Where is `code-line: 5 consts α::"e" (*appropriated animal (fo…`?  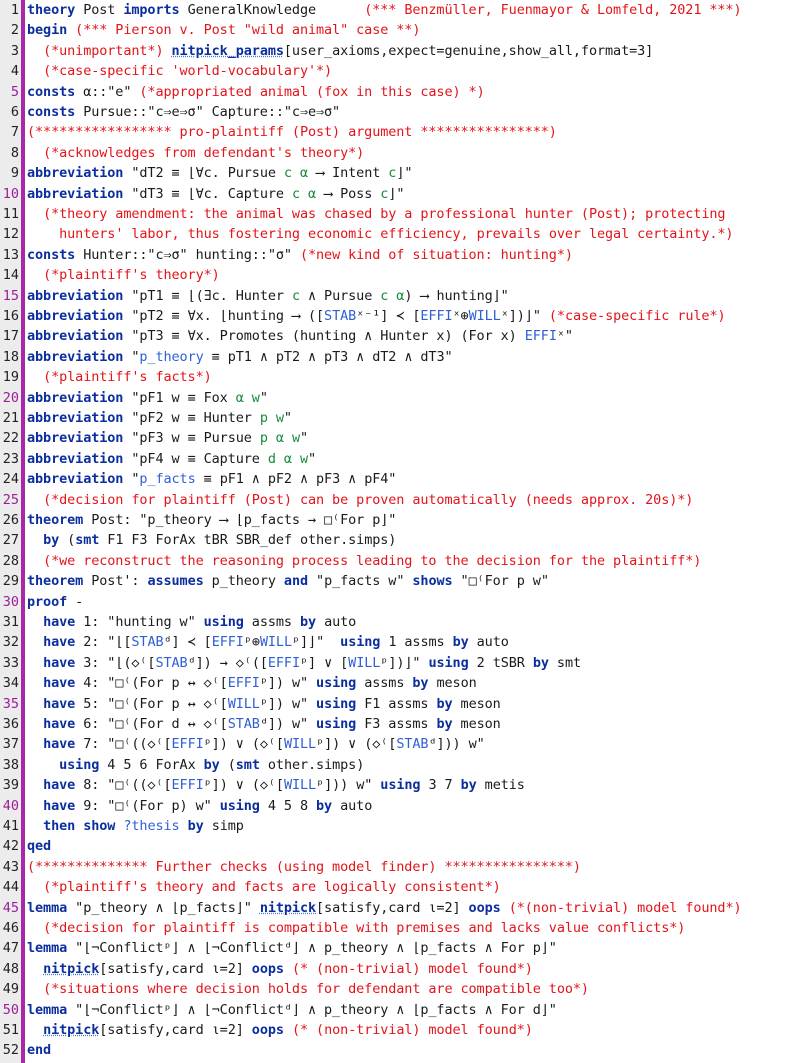 code-line: 5 consts α::"e" (*appropriated animal (fo… is located at coordinates (403, 92).